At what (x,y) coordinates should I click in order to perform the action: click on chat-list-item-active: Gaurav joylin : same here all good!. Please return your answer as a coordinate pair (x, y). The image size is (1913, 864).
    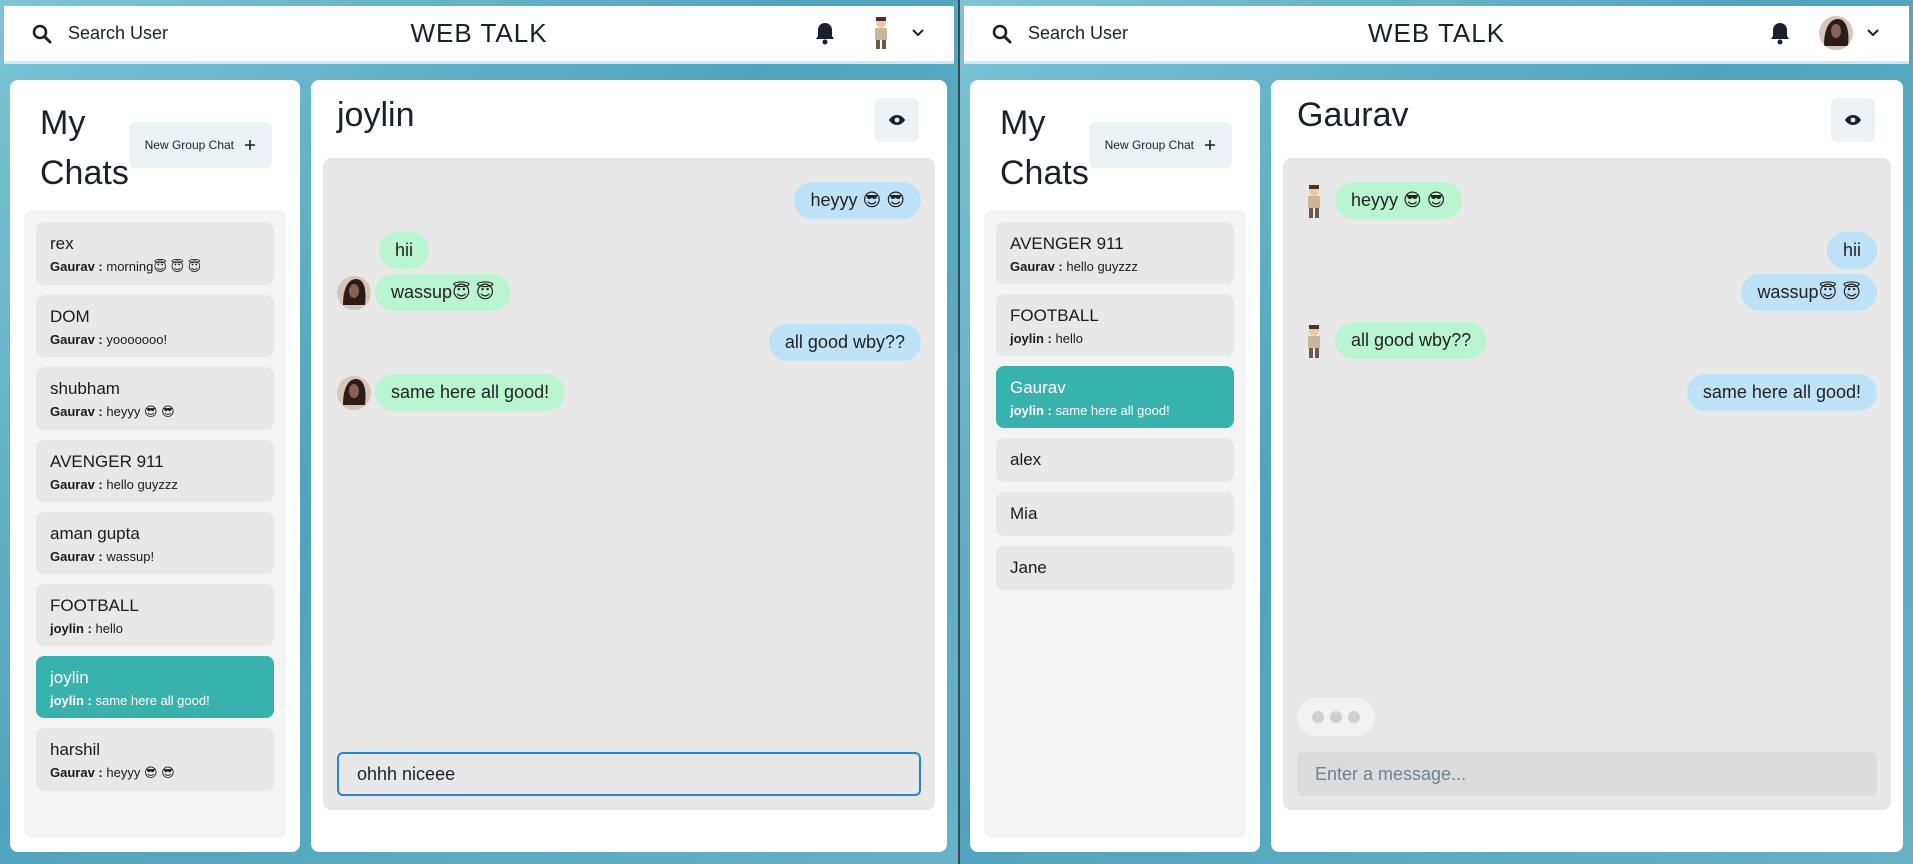
    Looking at the image, I should click on (1115, 397).